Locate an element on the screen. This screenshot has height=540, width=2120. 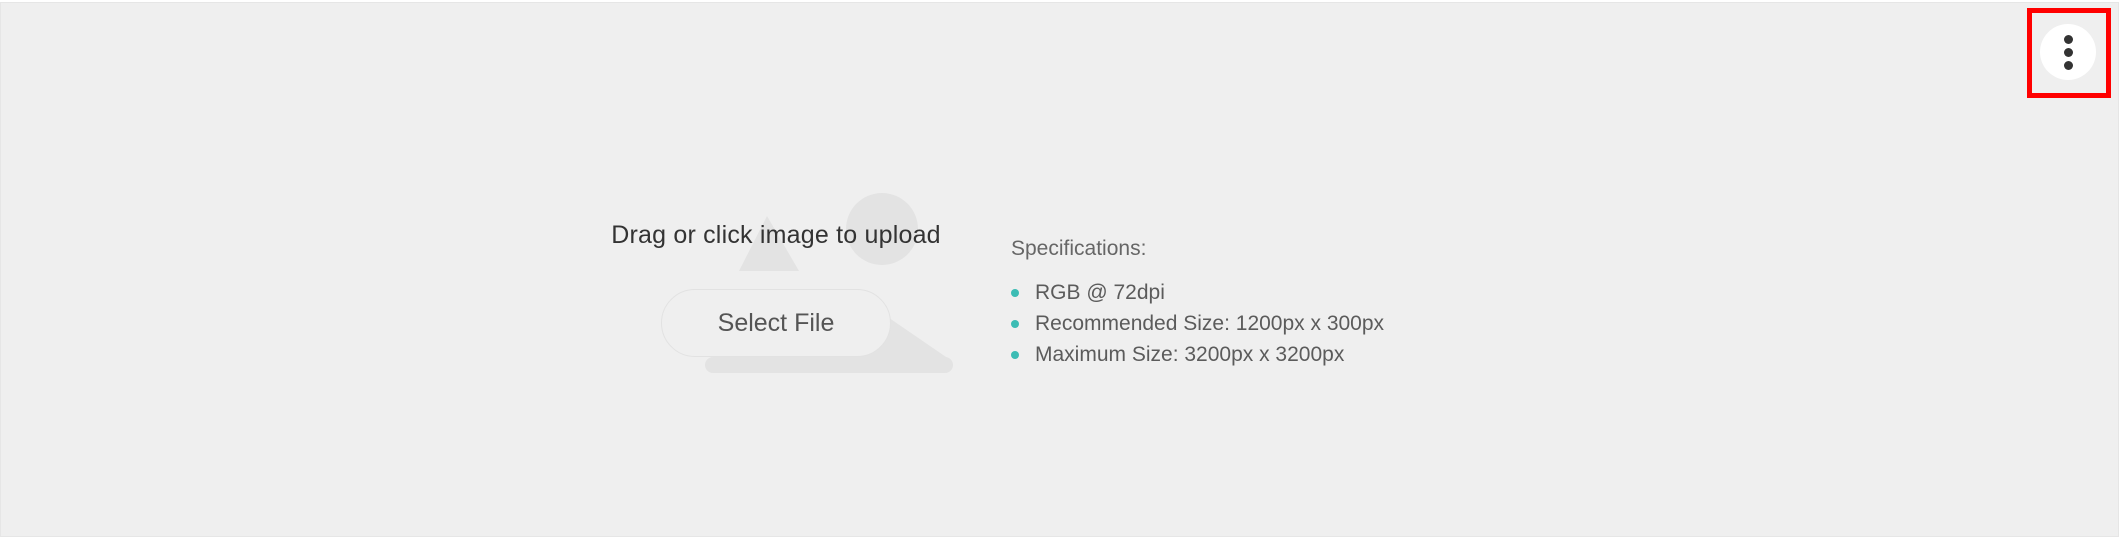
list-item: Maximum Size: 3200px x 3200px is located at coordinates (1197, 354).